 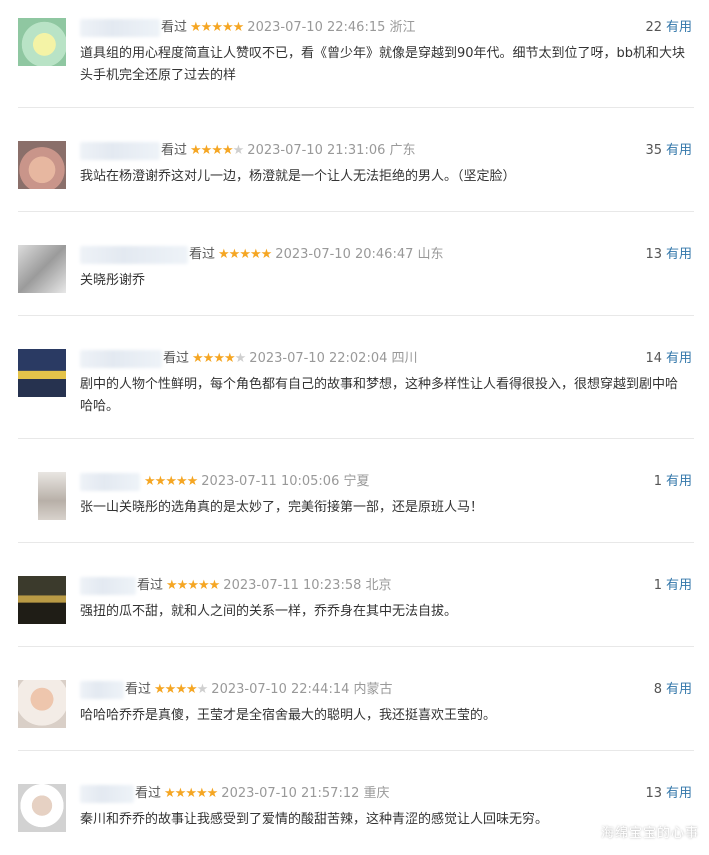 What do you see at coordinates (387, 28) in the screenshot?
I see `review-header: 看过 ★★★★★ 2023-07-10 22:46:15 浙江` at bounding box center [387, 28].